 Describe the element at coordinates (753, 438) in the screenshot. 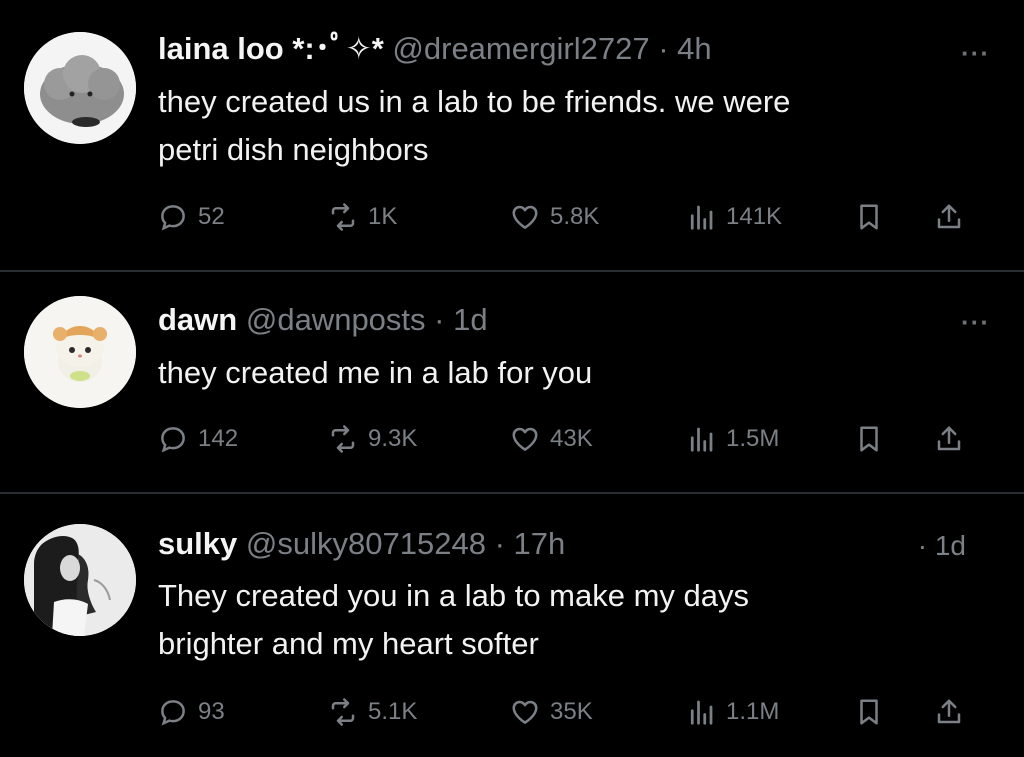

I see `view-count: 1.5M` at that location.